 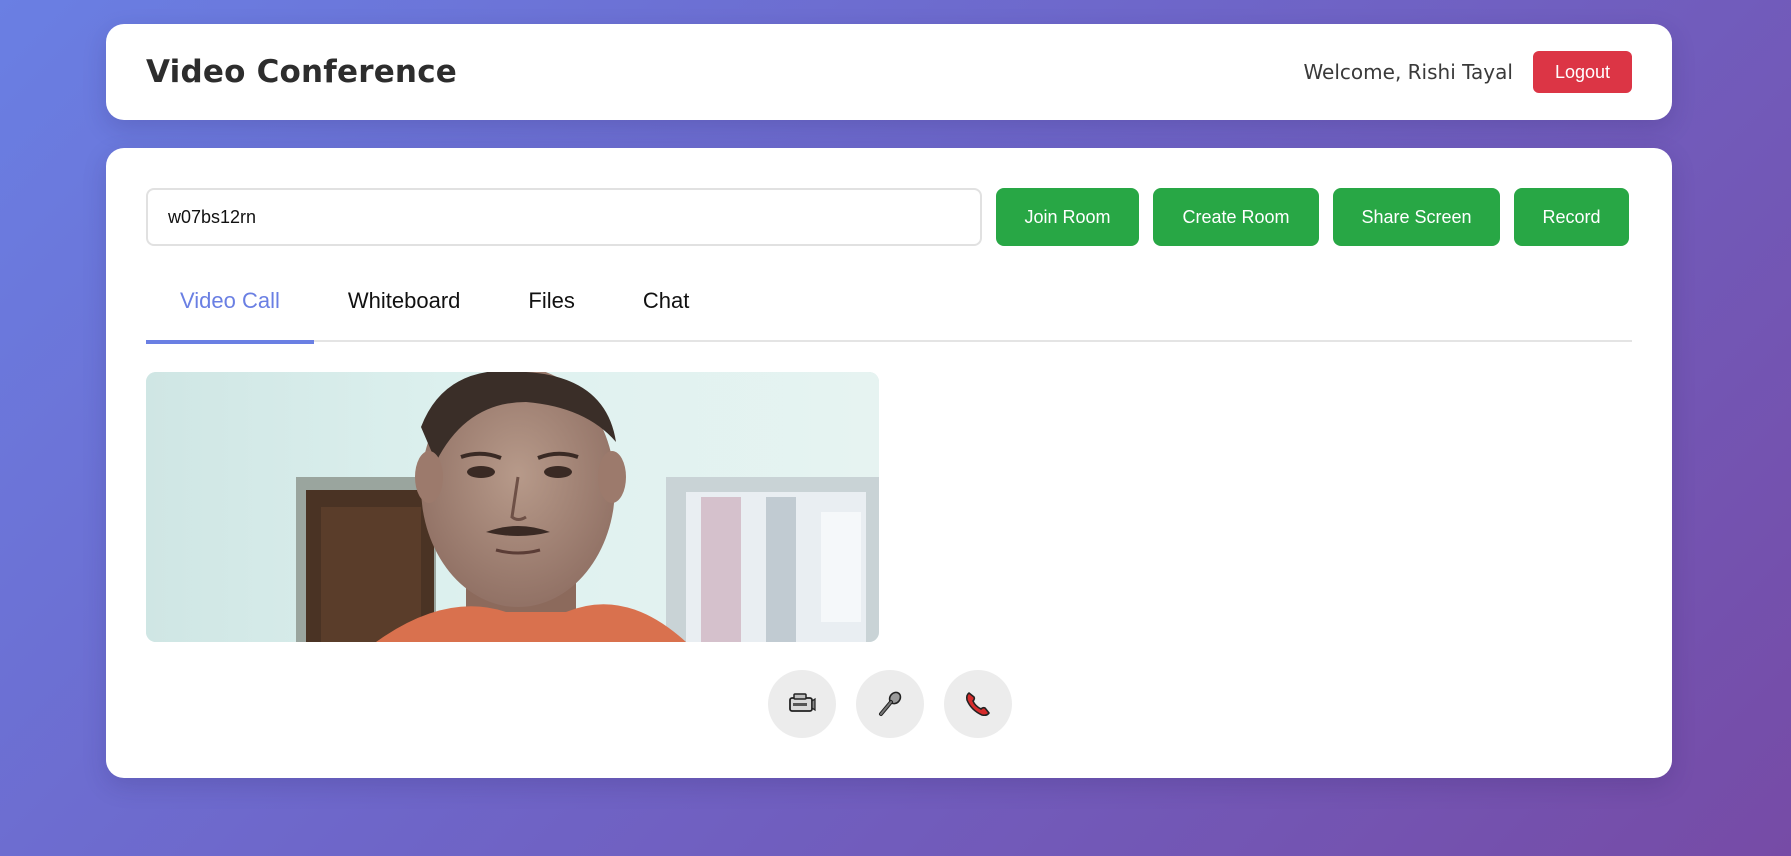 I want to click on microphone-icon, so click(x=890, y=703).